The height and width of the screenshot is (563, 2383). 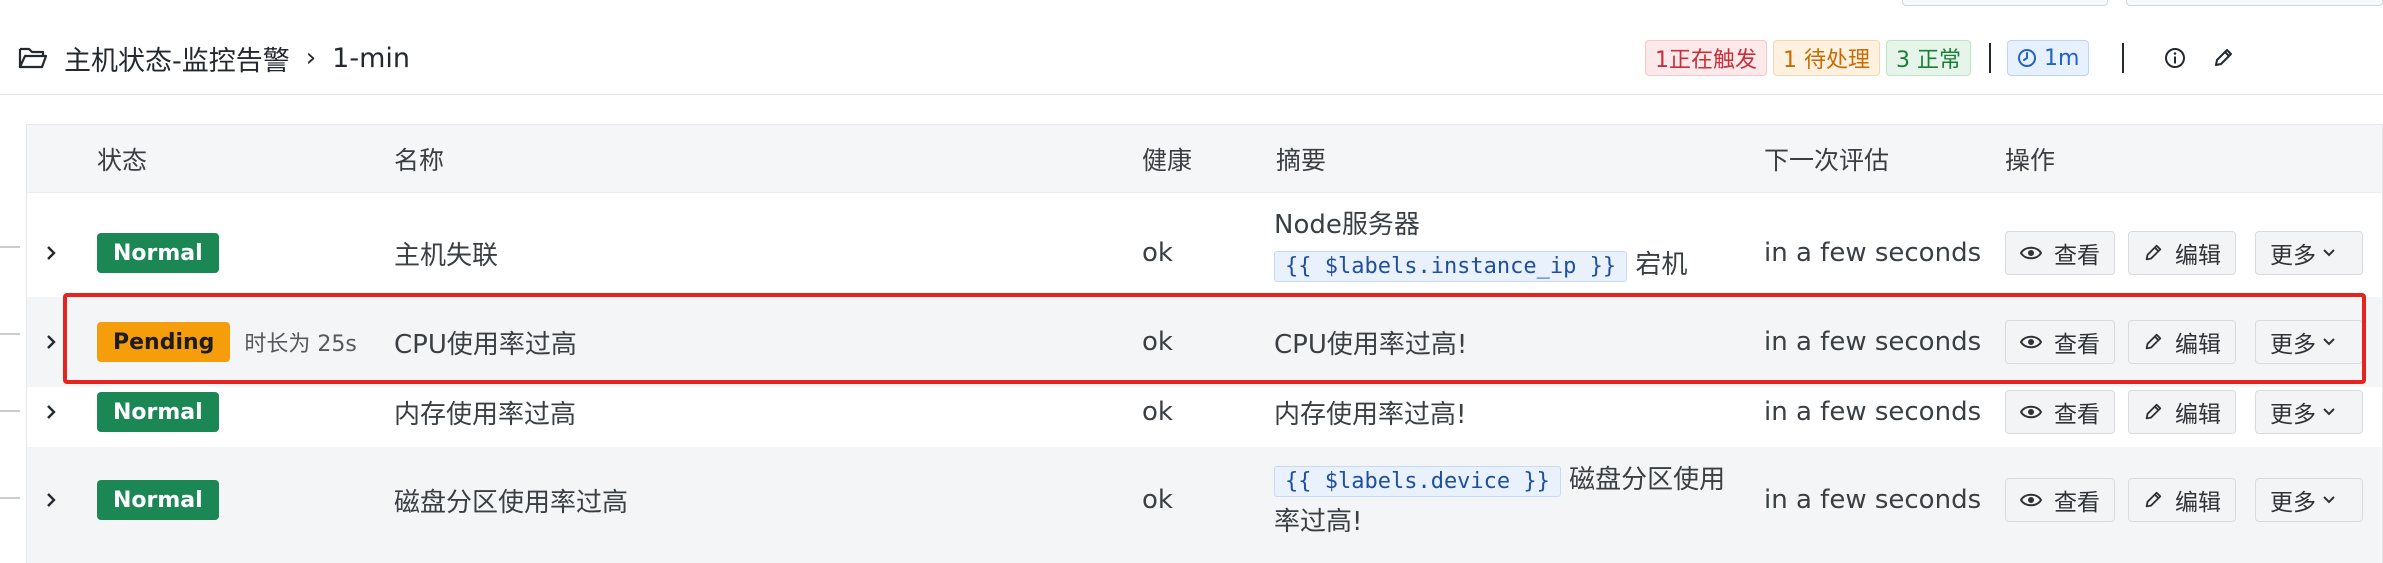 What do you see at coordinates (1499, 501) in the screenshot?
I see `summary-cell: {{ $labels.device }} 磁盘分区使用 率过高!` at bounding box center [1499, 501].